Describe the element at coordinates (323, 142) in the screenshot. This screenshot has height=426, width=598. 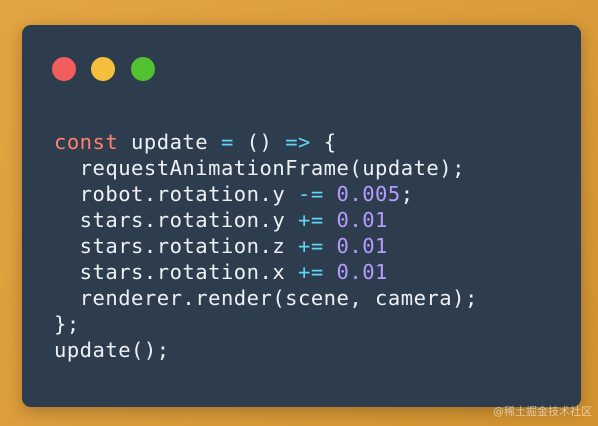
I see `code-text: {` at that location.